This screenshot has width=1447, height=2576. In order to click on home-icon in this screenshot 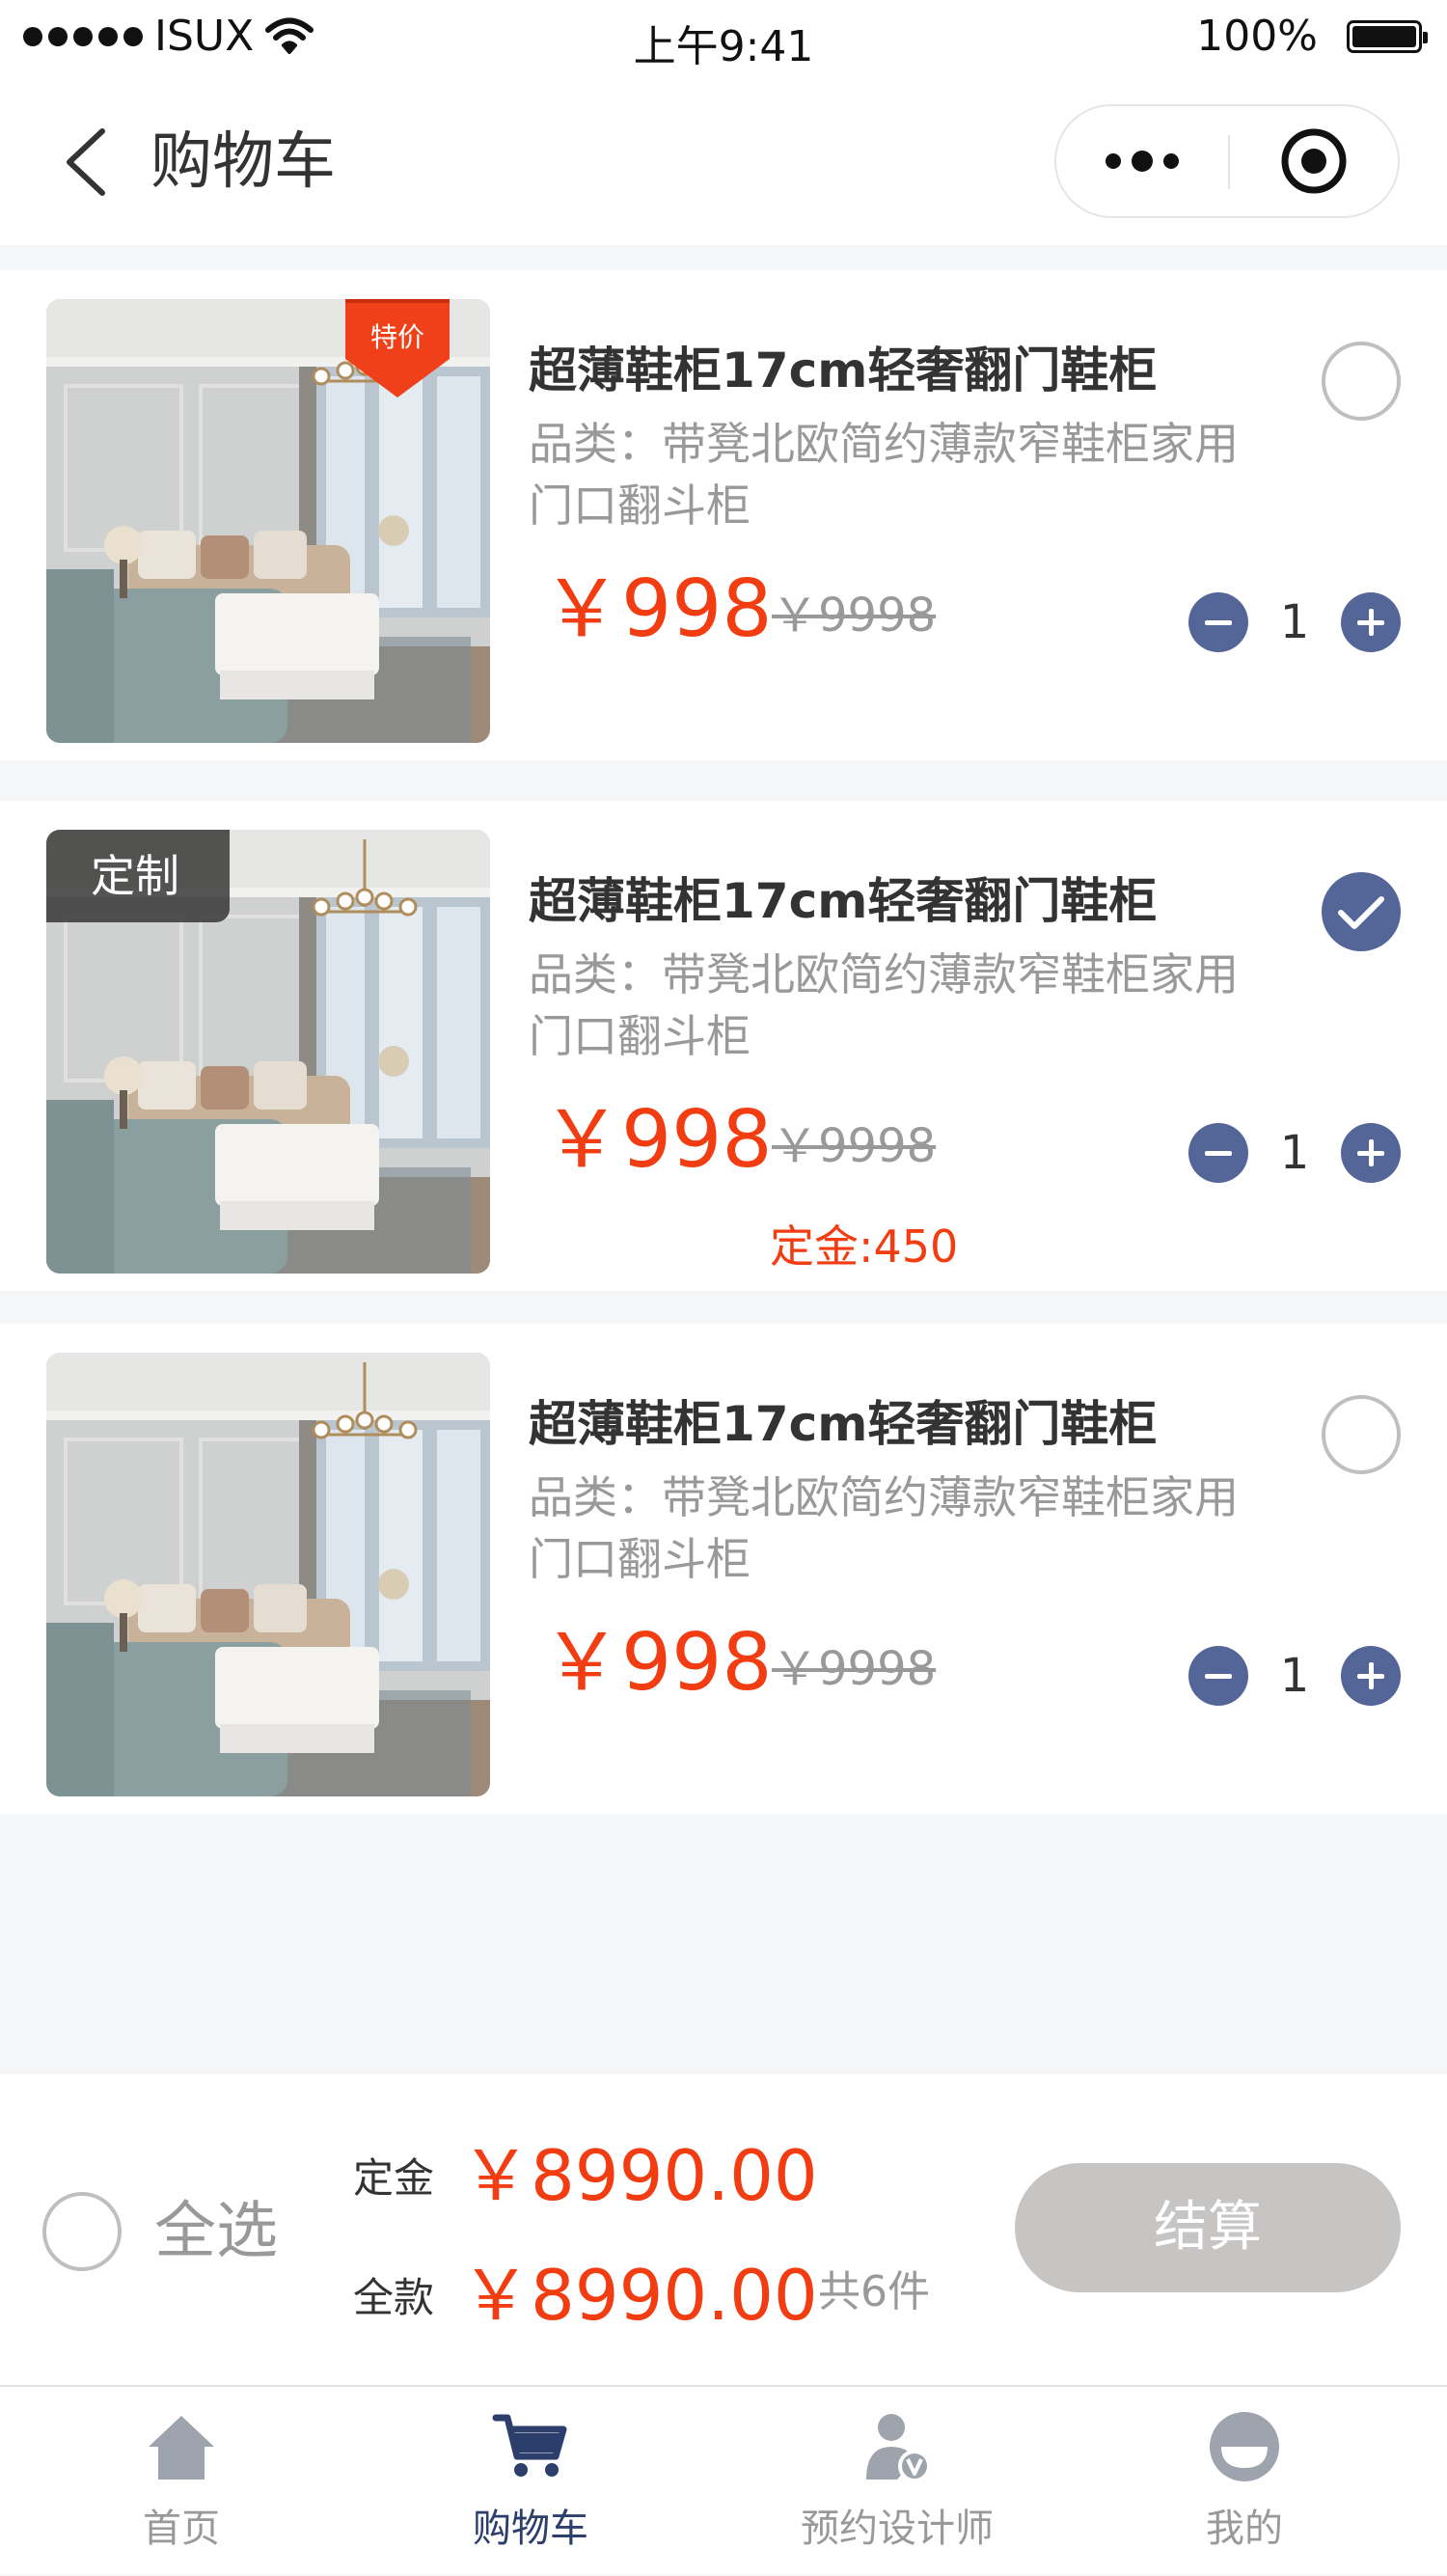, I will do `click(181, 2448)`.